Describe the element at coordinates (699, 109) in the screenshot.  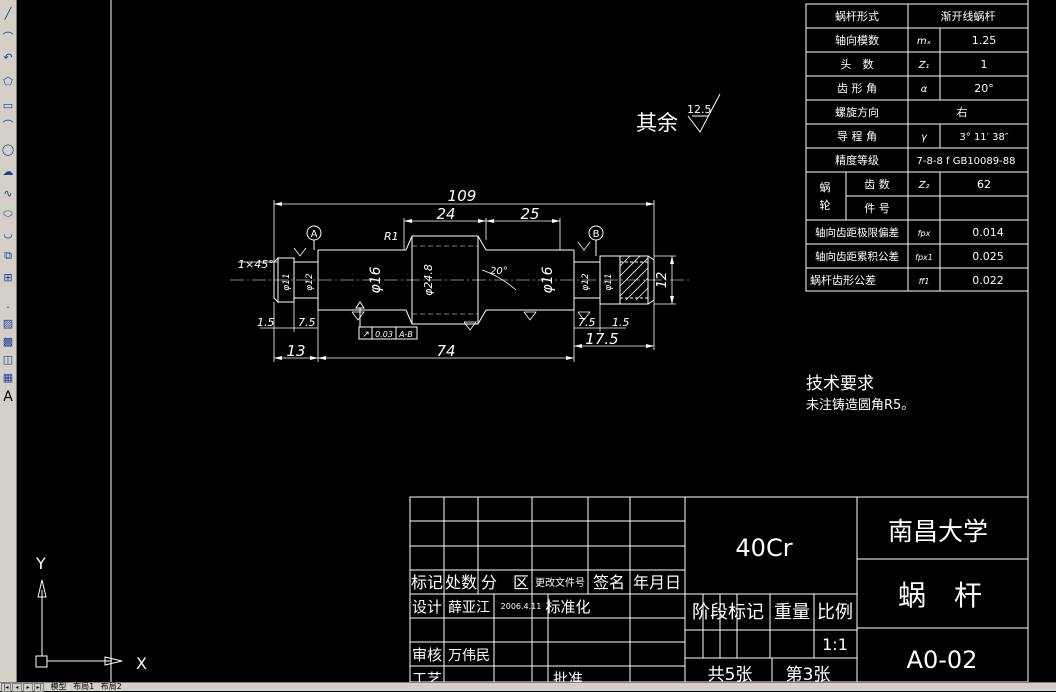
I see `roughness-value: 12.5` at that location.